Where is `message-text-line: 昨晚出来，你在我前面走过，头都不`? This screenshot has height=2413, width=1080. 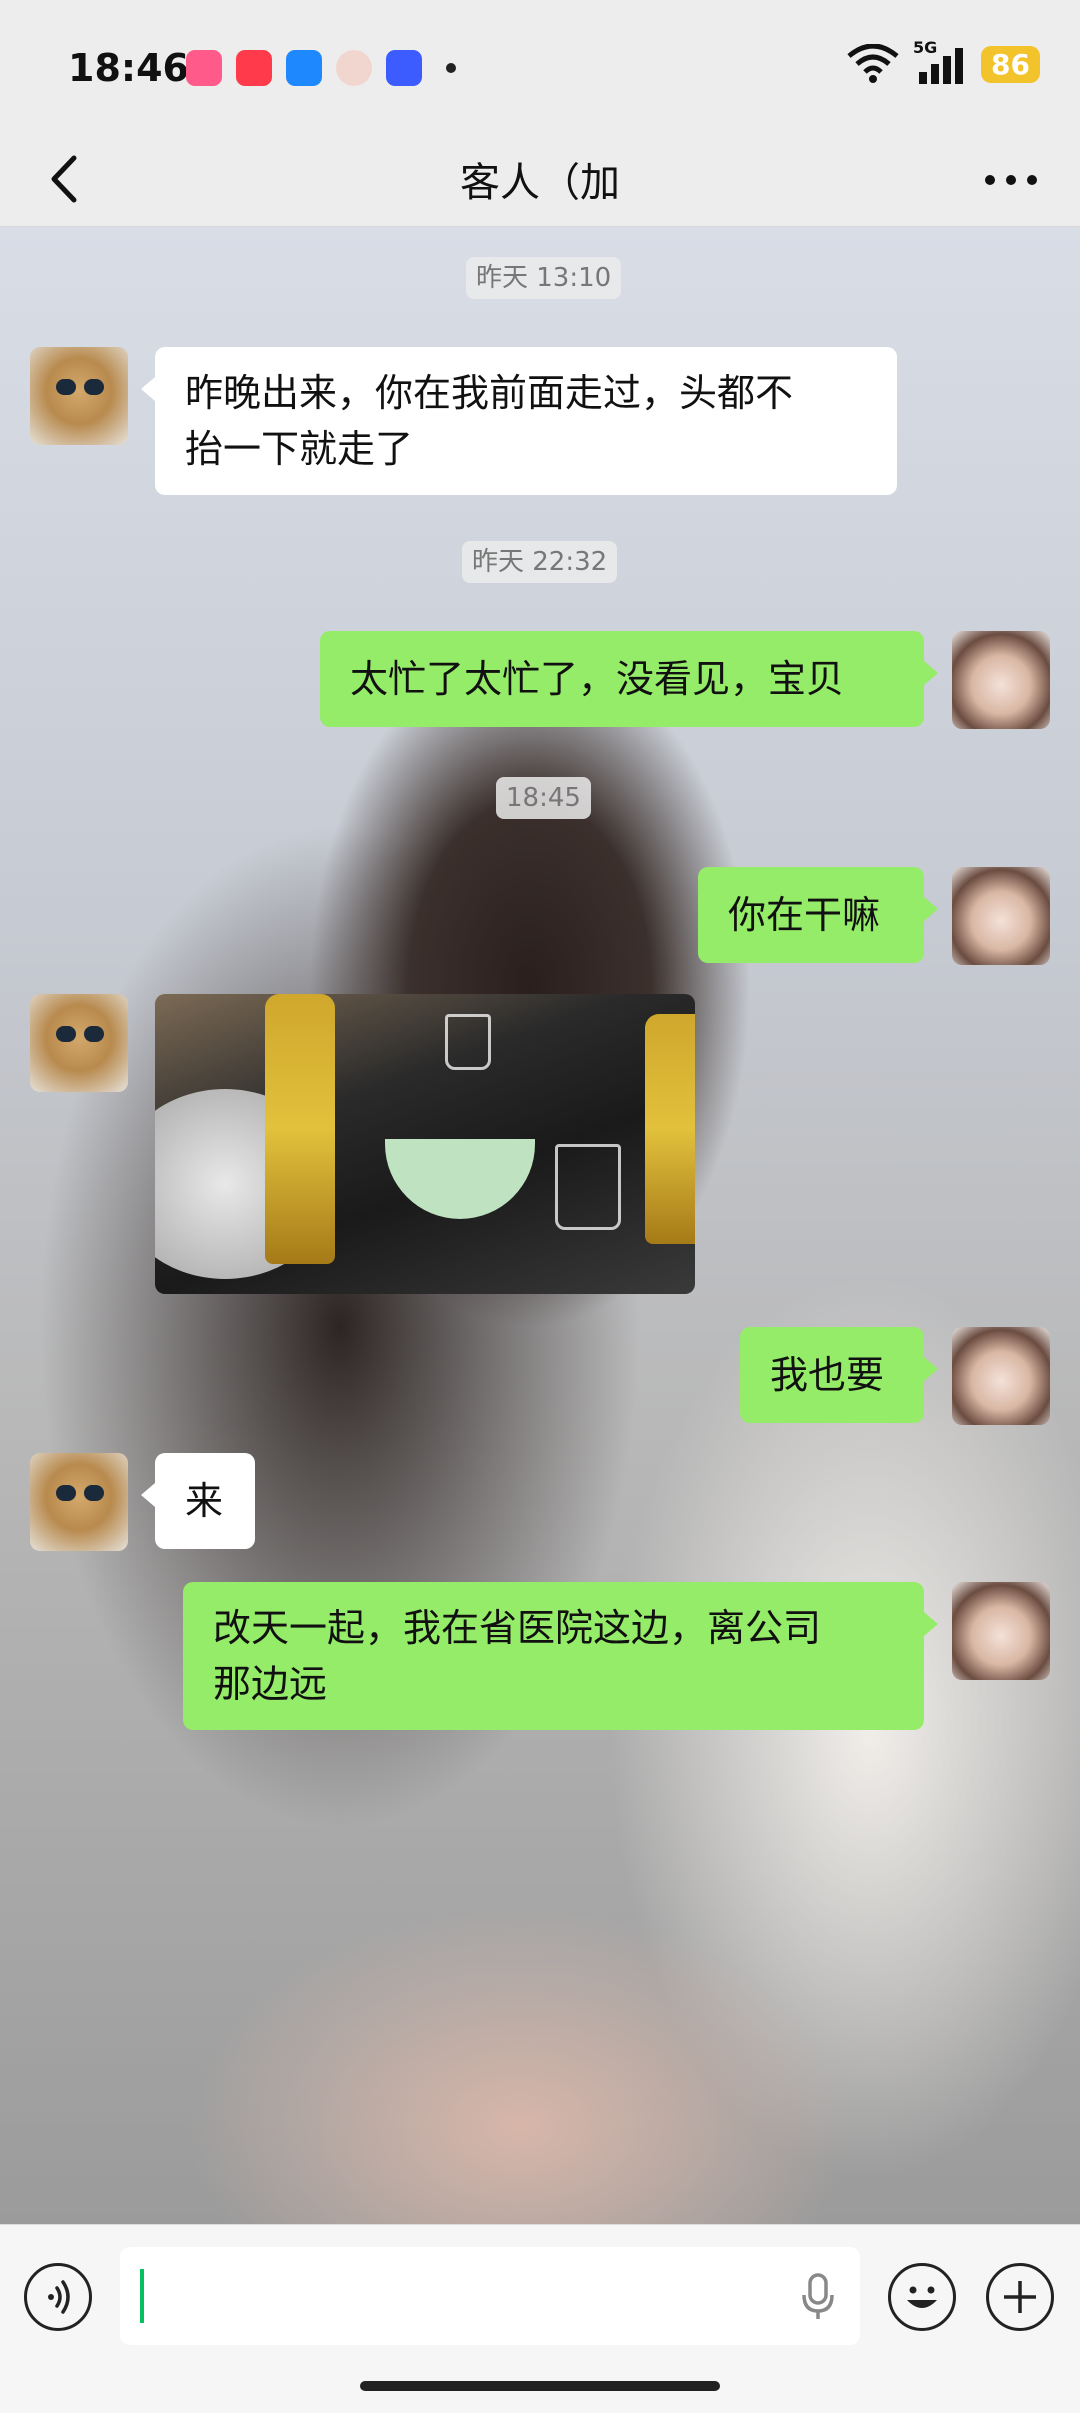 message-text-line: 昨晚出来，你在我前面走过，头都不 is located at coordinates (489, 393).